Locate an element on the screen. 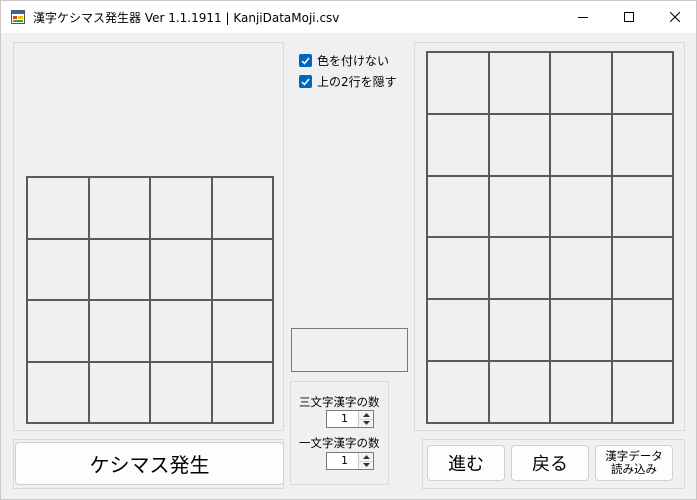 The height and width of the screenshot is (500, 697). one-char-count-label: 一文字漢字の数 is located at coordinates (339, 443).